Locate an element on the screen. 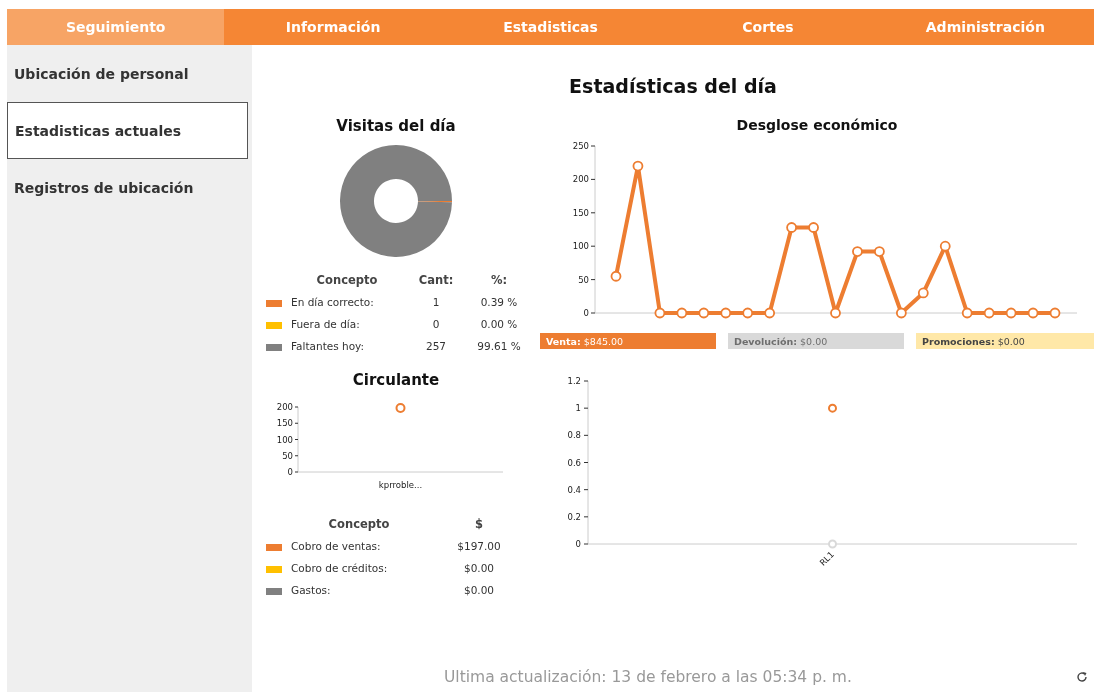 This screenshot has width=1094, height=692. chart-title: Desglose económico is located at coordinates (817, 126).